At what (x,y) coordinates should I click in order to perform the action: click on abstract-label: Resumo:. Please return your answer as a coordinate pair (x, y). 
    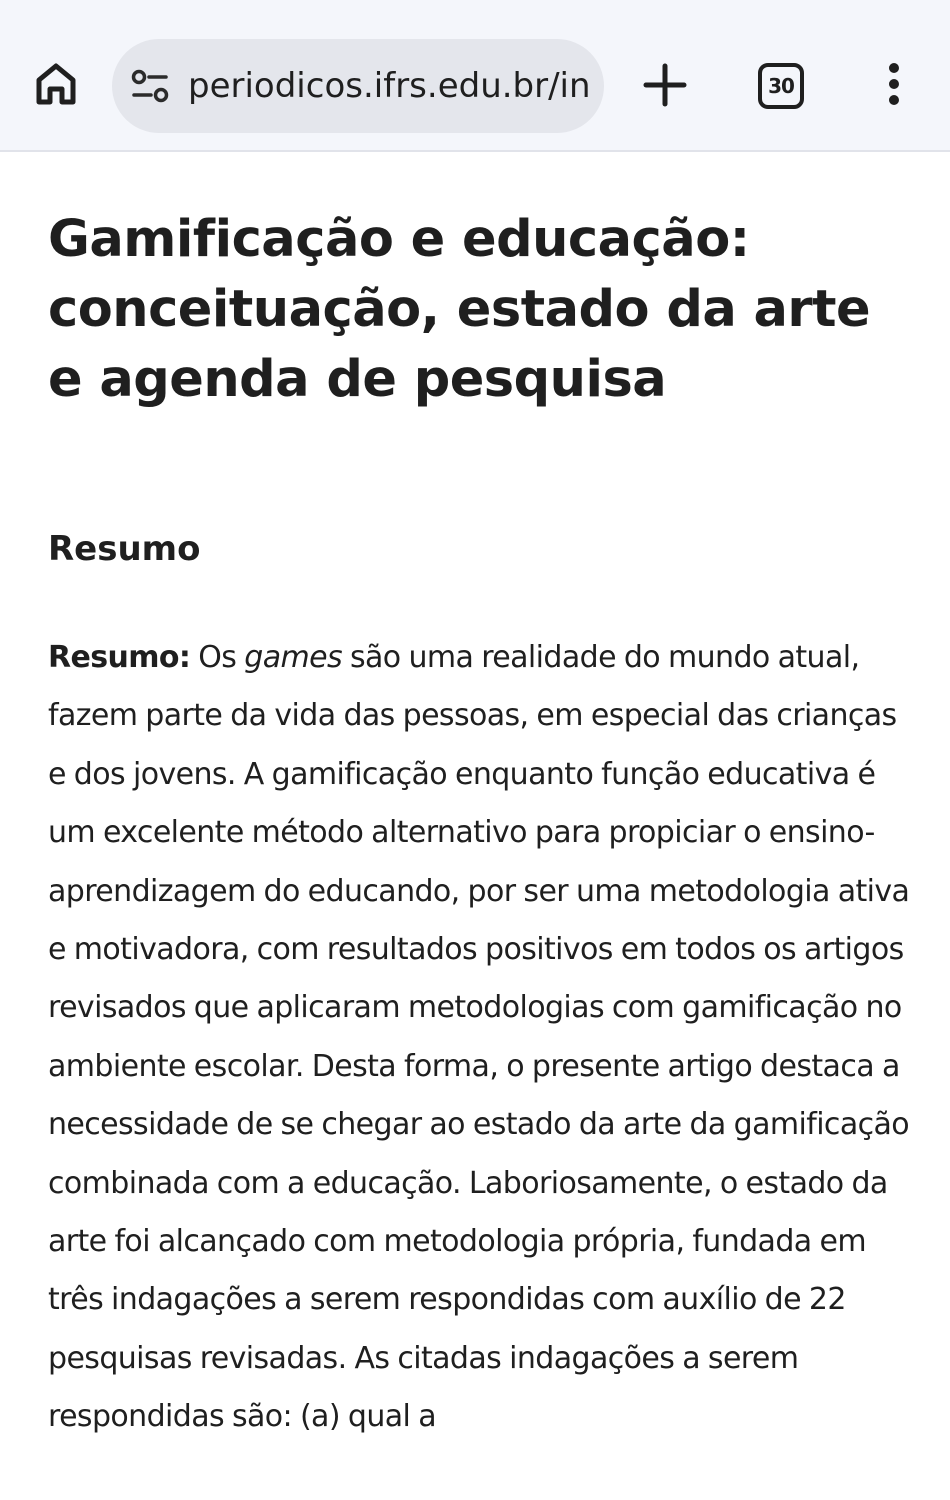
    Looking at the image, I should click on (119, 657).